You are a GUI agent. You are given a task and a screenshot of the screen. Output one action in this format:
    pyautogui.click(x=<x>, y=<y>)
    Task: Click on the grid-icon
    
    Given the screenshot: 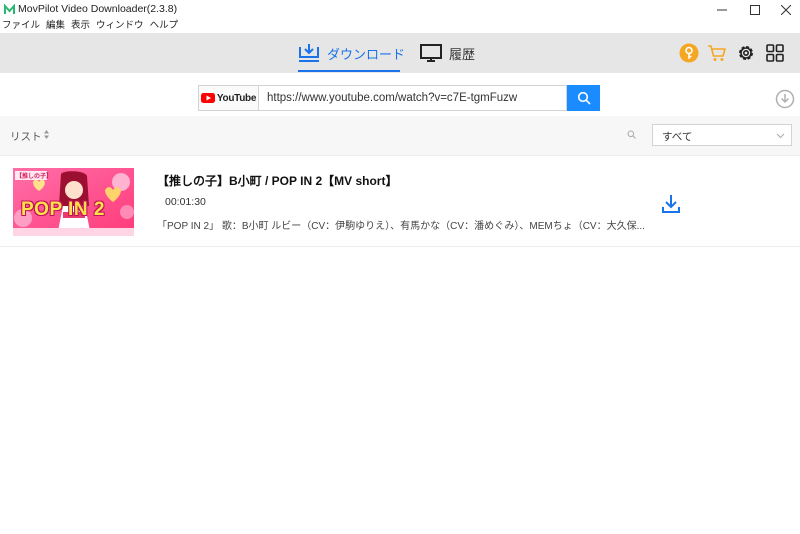 What is the action you would take?
    pyautogui.click(x=775, y=53)
    